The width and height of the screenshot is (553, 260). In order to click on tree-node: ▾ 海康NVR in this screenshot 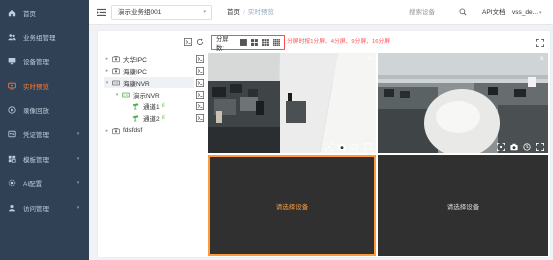, I will do `click(149, 82)`.